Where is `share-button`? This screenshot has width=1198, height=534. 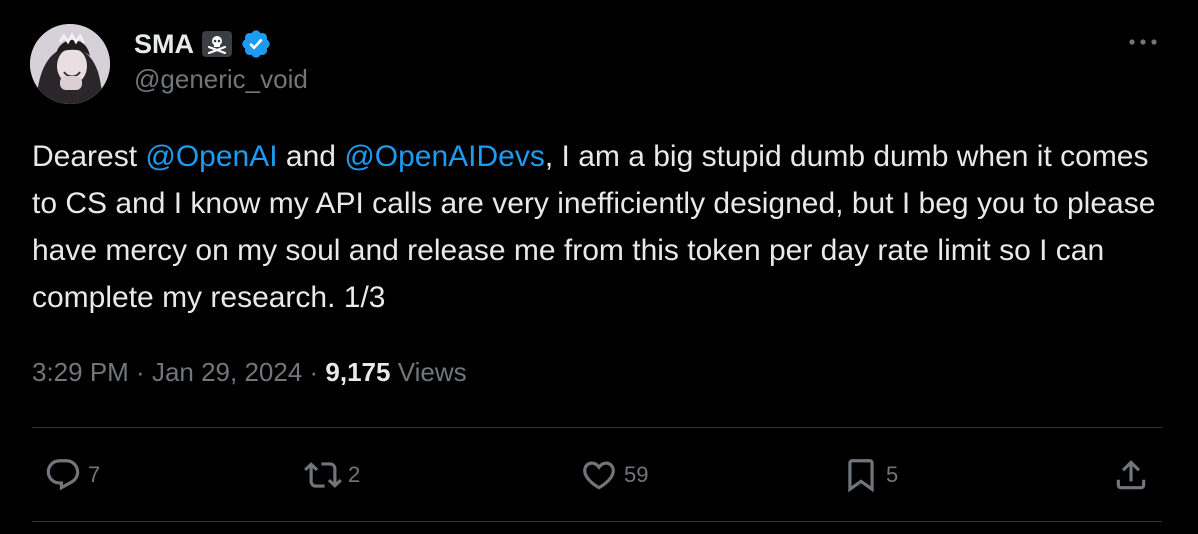
share-button is located at coordinates (1131, 475).